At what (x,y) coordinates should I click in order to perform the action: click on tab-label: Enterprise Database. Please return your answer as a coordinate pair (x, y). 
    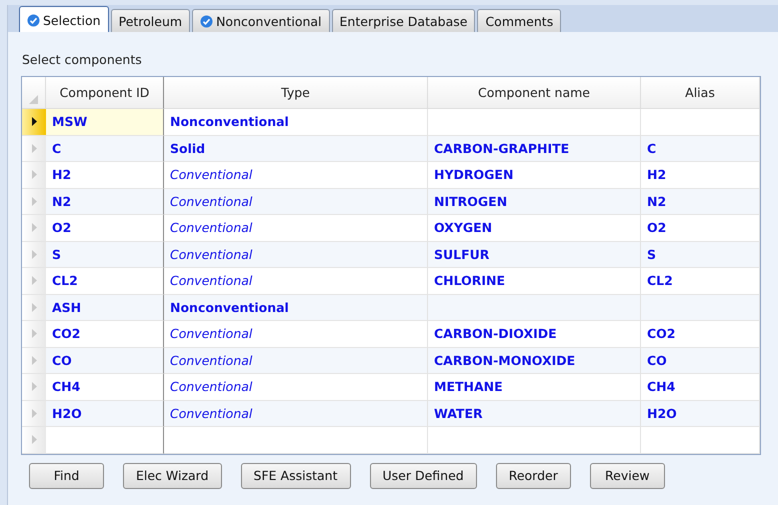
    Looking at the image, I should click on (404, 21).